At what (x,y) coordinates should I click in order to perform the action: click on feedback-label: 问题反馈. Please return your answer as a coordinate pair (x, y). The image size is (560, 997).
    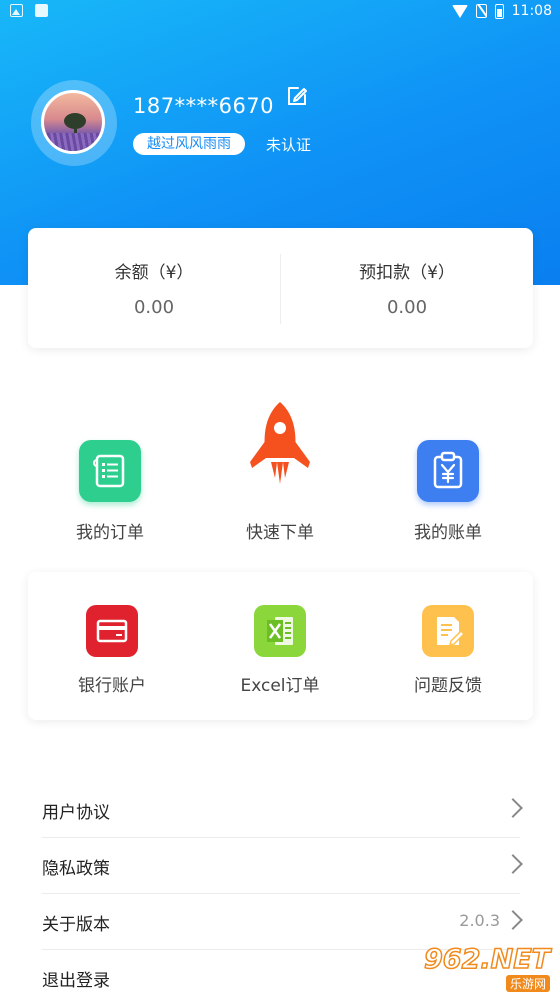
    Looking at the image, I should click on (448, 686).